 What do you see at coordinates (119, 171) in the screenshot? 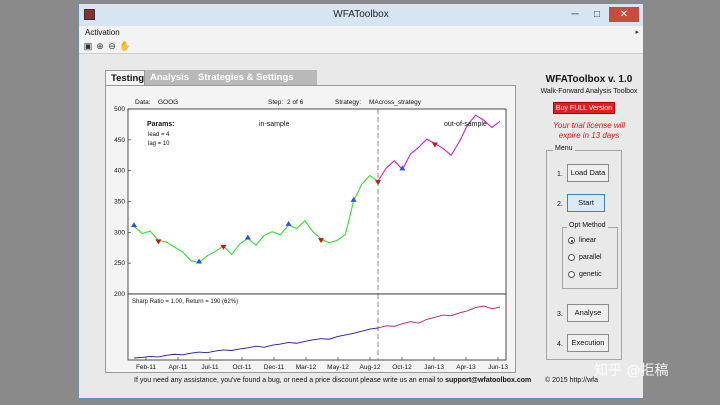
I see `price-y-tick-label: 400` at bounding box center [119, 171].